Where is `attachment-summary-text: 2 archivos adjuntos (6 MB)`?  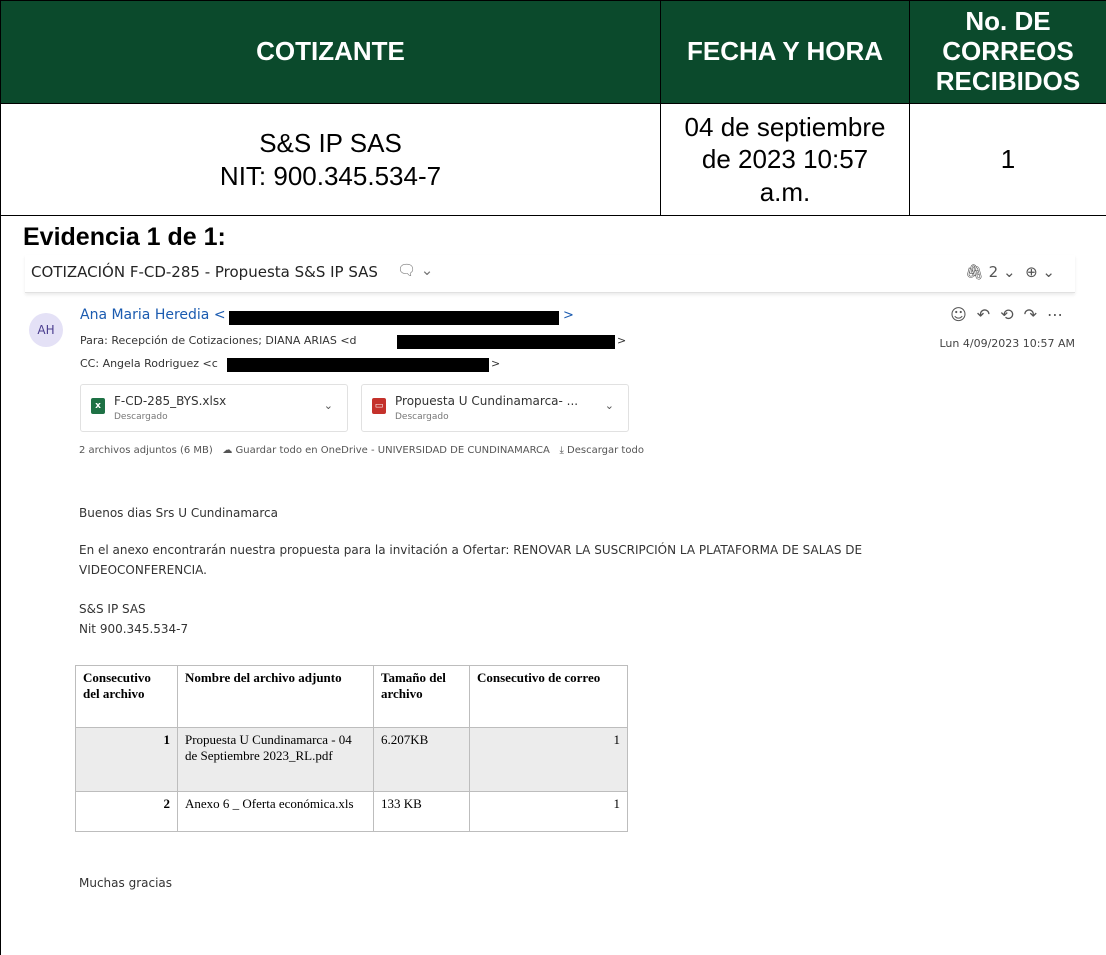
attachment-summary-text: 2 archivos adjuntos (6 MB) is located at coordinates (146, 450).